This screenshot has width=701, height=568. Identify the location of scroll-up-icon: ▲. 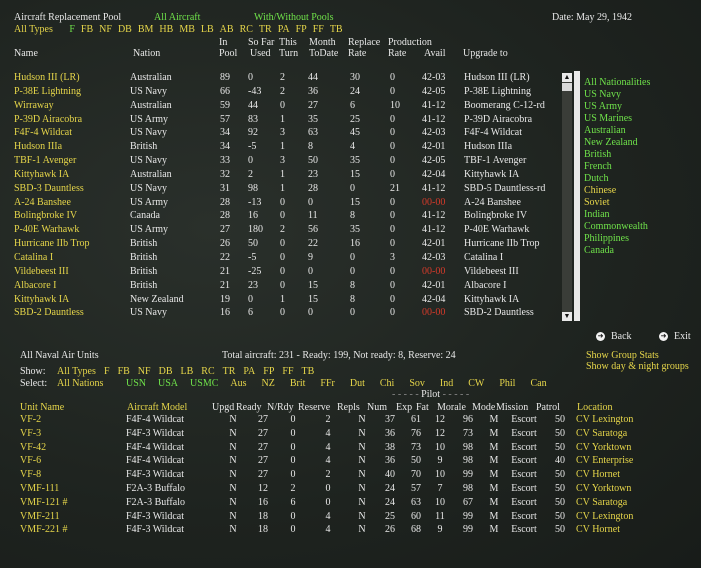
(567, 77).